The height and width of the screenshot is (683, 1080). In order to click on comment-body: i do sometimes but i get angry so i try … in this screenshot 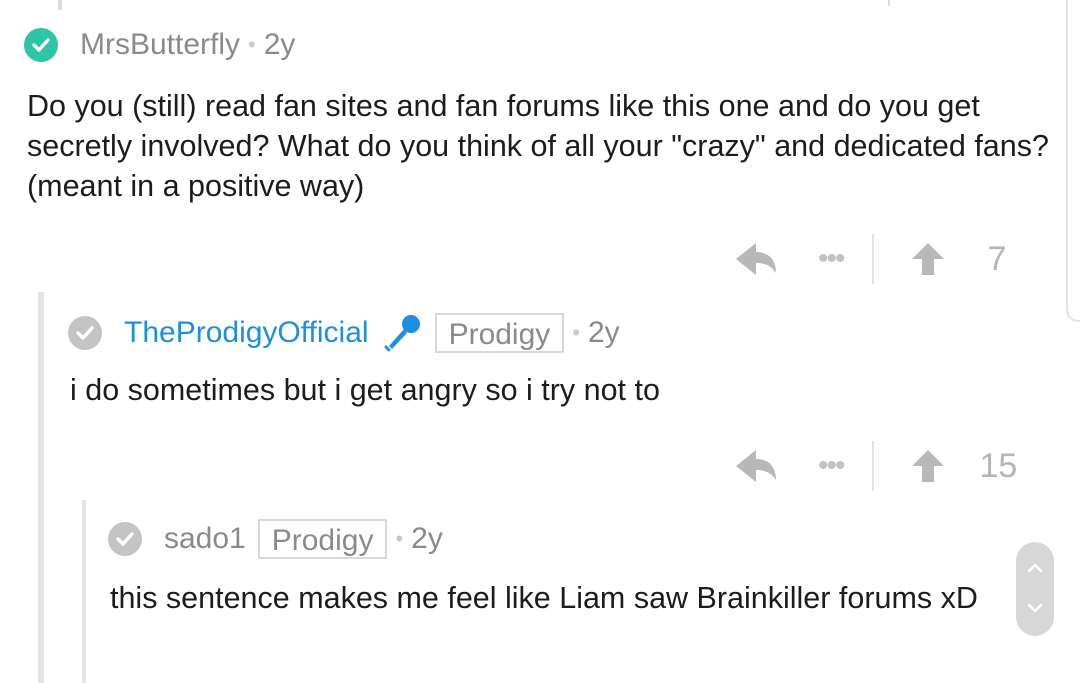, I will do `click(365, 390)`.